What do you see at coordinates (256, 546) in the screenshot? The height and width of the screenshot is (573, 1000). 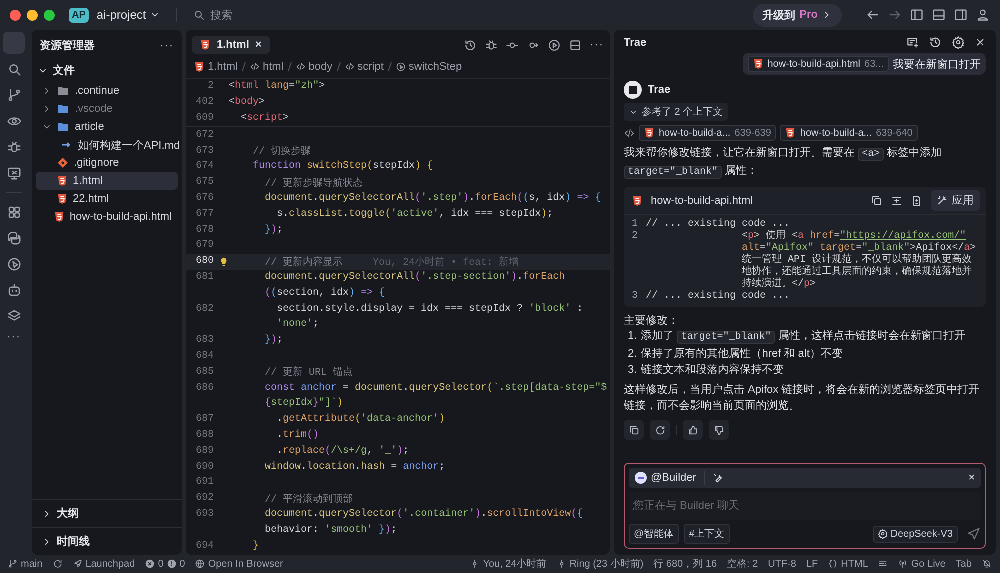 I see `code-line: }` at bounding box center [256, 546].